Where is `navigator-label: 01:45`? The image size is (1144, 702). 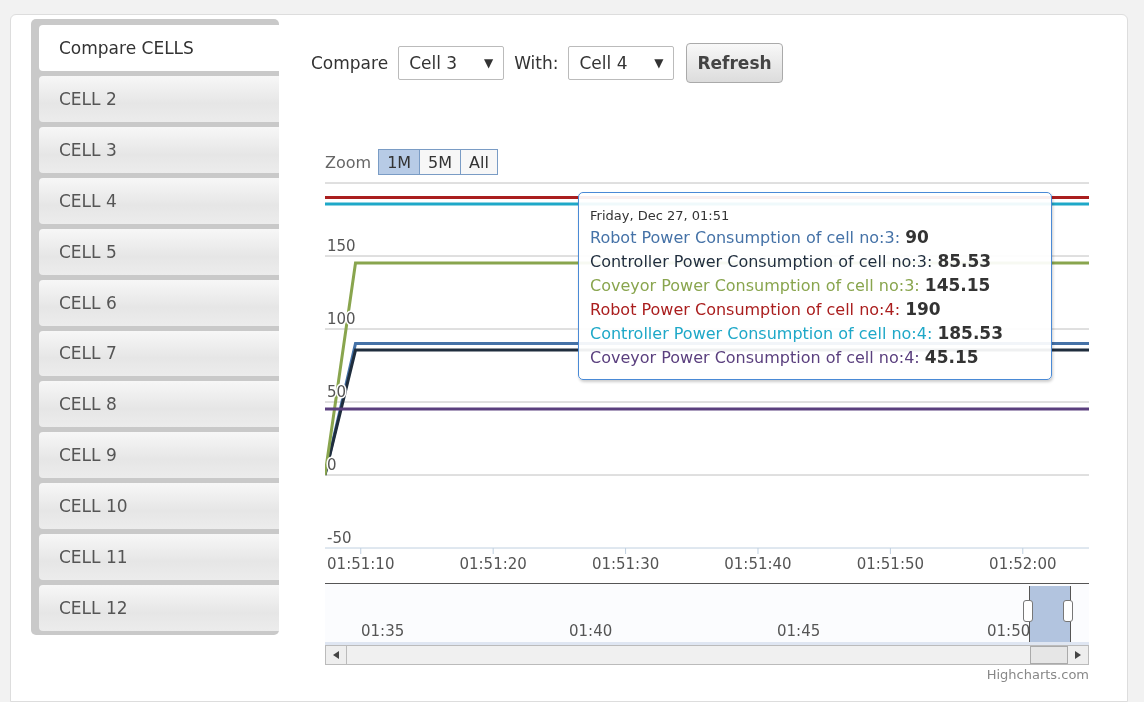 navigator-label: 01:45 is located at coordinates (799, 631).